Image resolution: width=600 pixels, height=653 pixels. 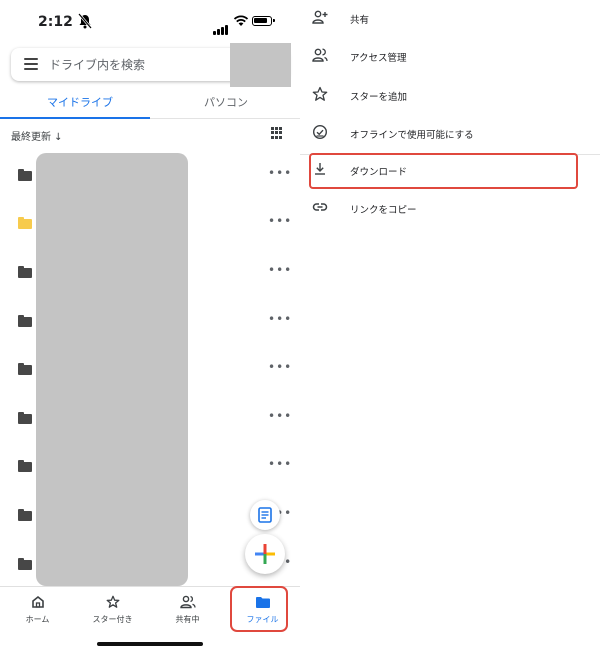 What do you see at coordinates (412, 135) in the screenshot?
I see `menu-item-label: オフラインで使用可能にする` at bounding box center [412, 135].